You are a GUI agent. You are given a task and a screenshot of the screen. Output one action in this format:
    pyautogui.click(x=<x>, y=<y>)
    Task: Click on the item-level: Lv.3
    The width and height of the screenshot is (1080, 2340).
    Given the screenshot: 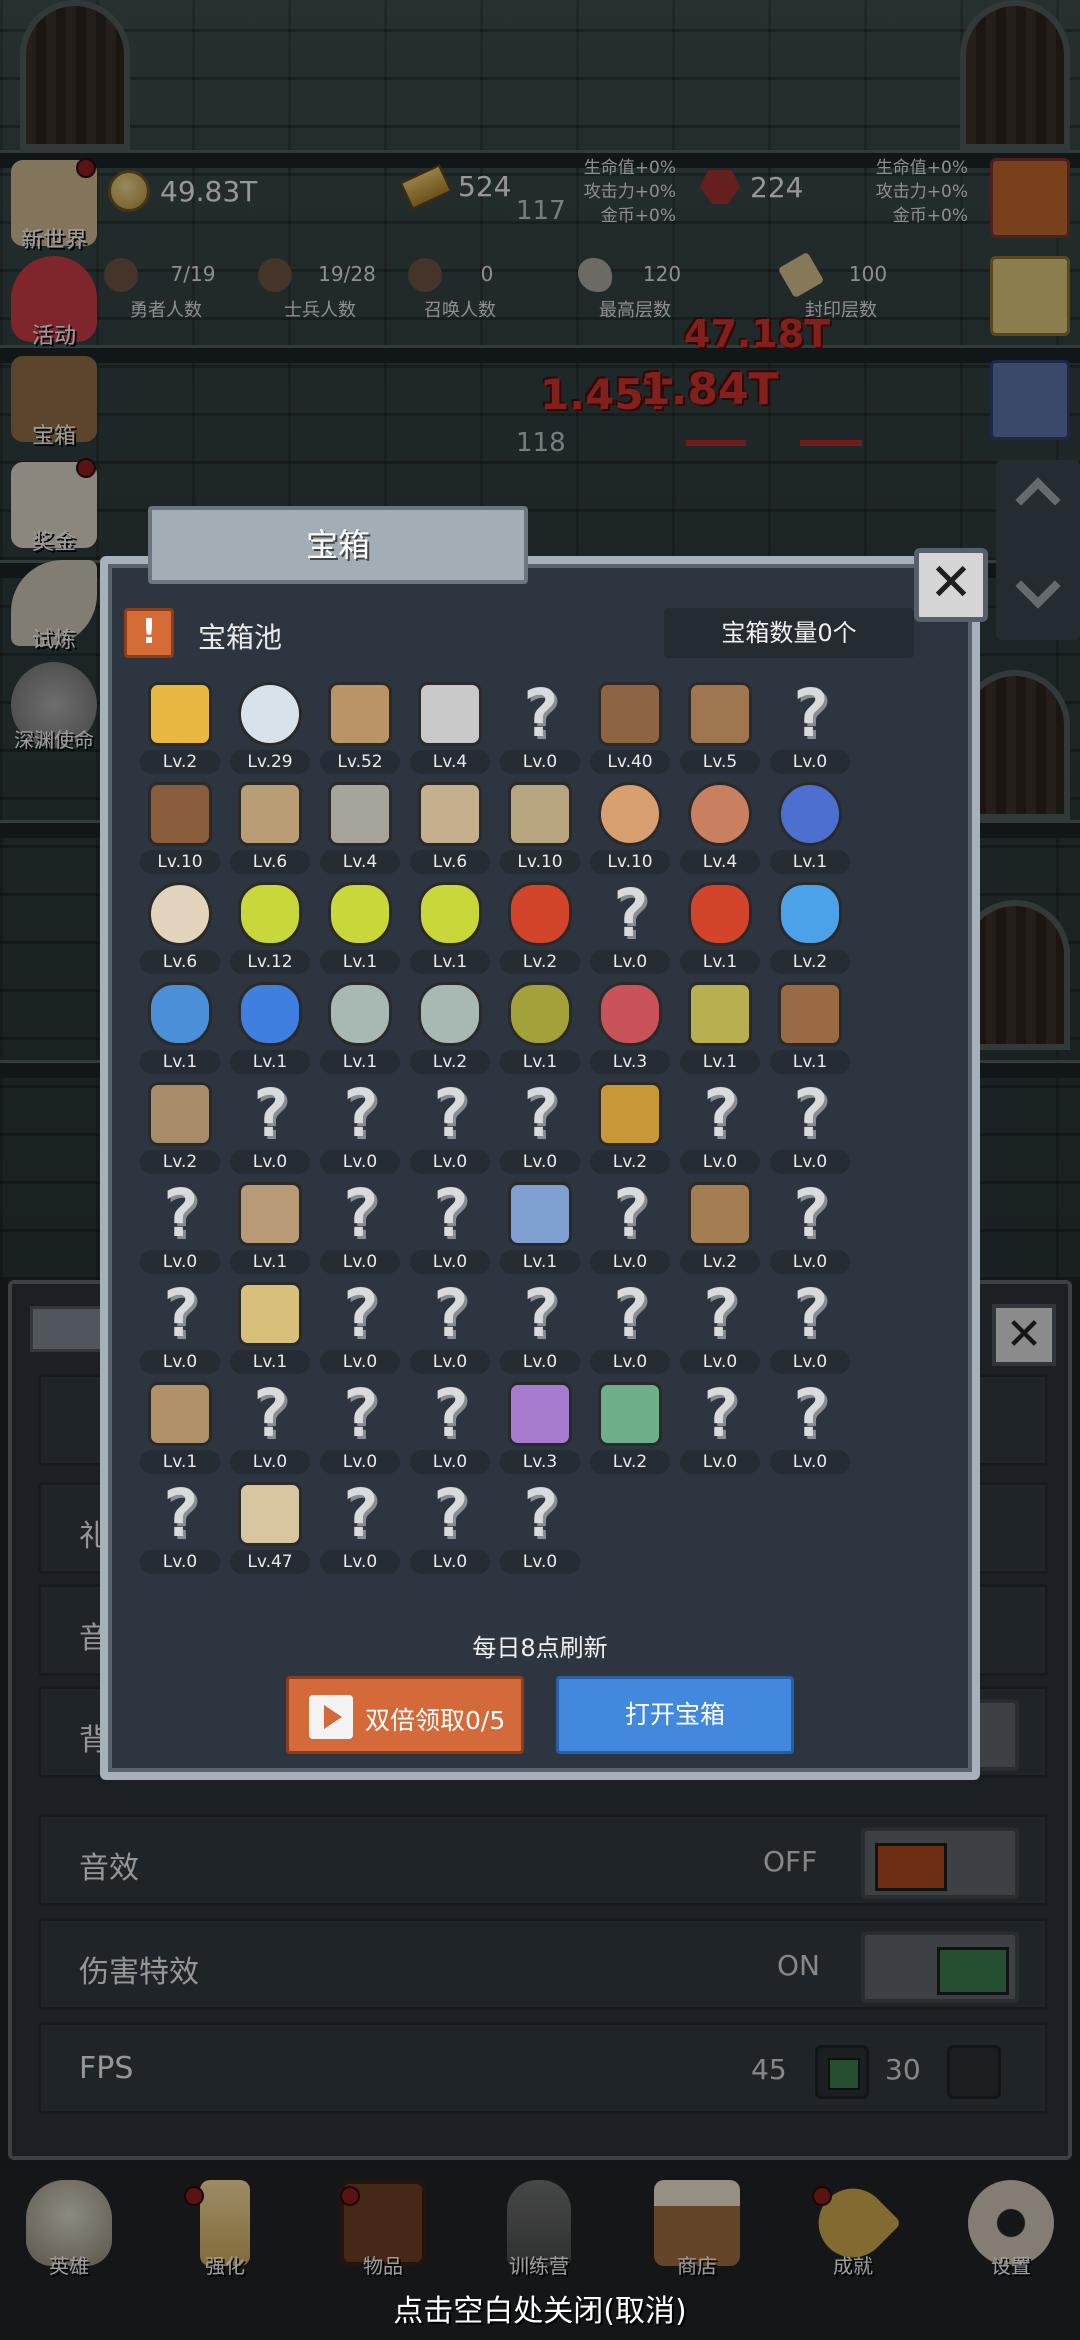 What is the action you would take?
    pyautogui.click(x=630, y=1062)
    